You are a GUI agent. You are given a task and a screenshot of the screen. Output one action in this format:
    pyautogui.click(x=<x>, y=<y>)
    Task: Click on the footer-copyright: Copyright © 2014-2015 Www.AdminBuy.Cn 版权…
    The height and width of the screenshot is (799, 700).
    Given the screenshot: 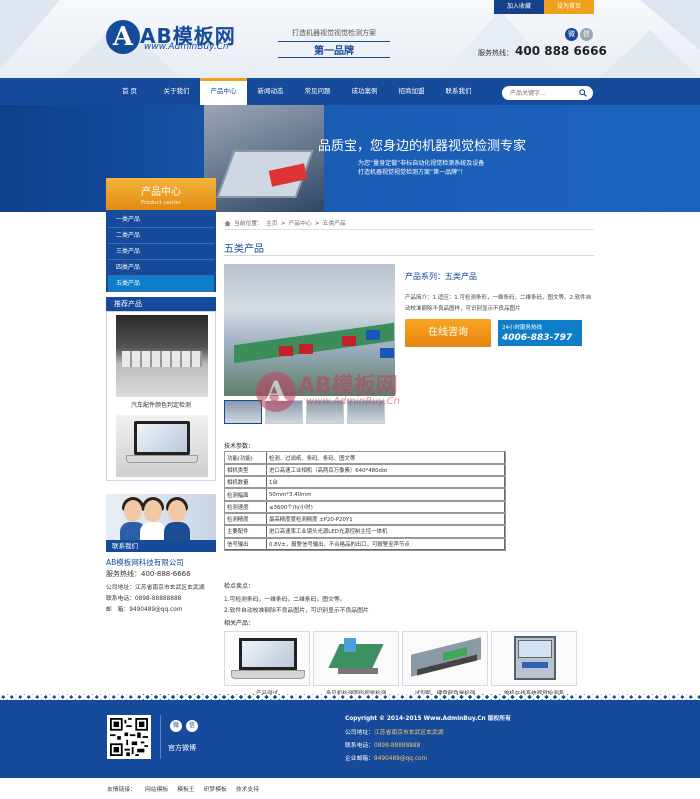 What is the action you would take?
    pyautogui.click(x=428, y=719)
    